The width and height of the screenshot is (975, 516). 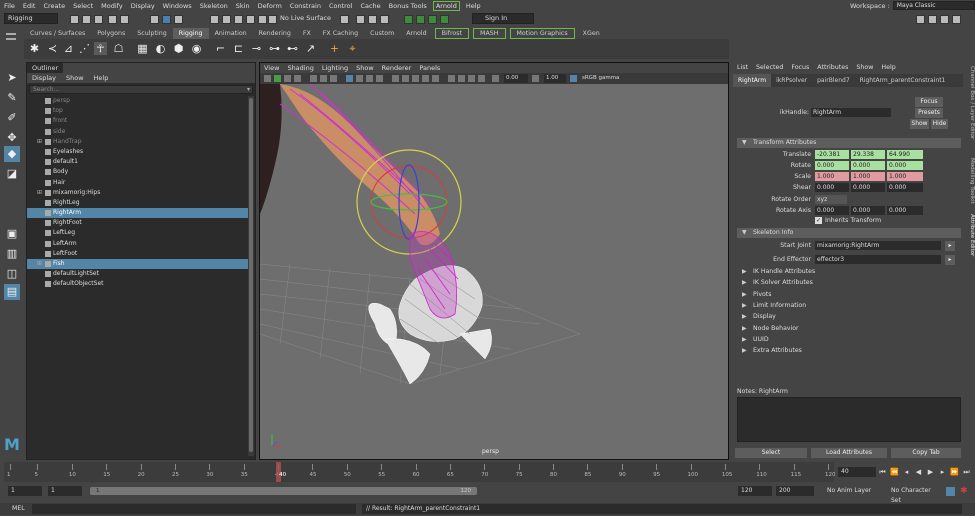 What do you see at coordinates (446, 5) in the screenshot?
I see `menu-arnold: Arnold` at bounding box center [446, 5].